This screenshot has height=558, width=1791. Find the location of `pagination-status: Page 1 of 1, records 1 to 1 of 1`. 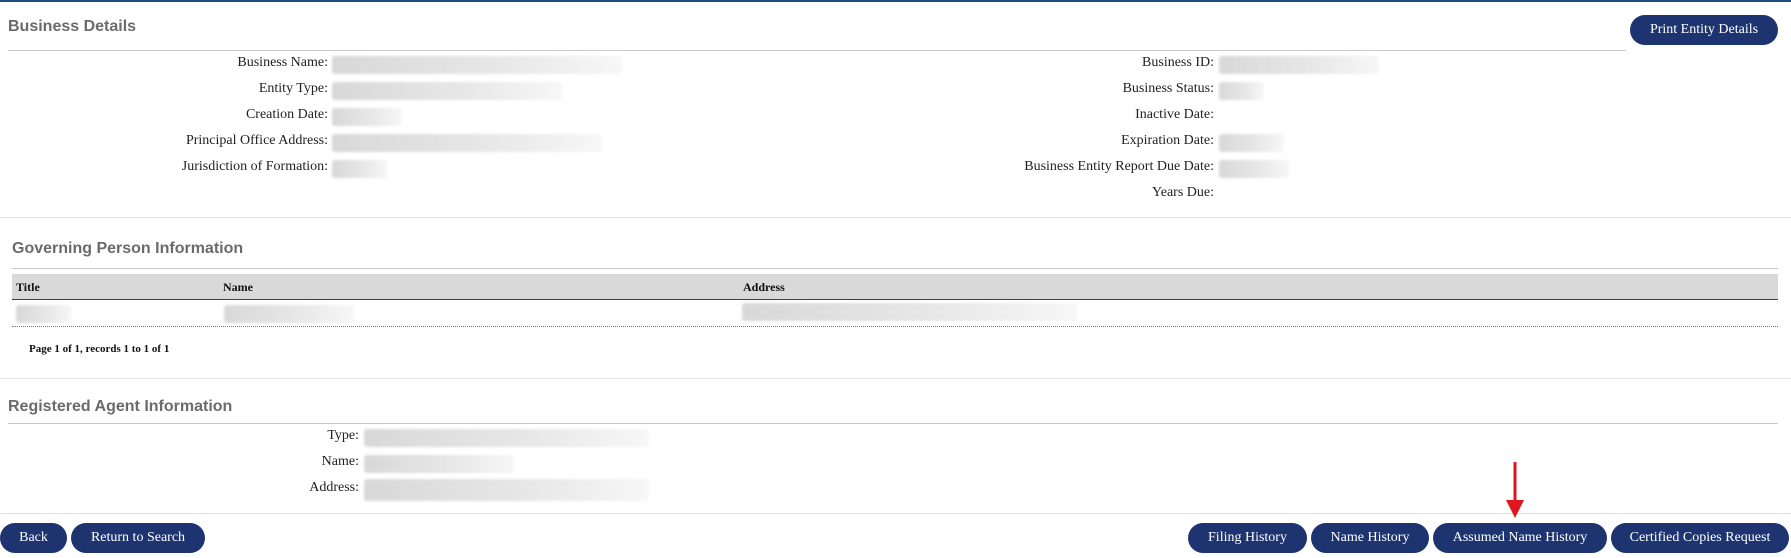

pagination-status: Page 1 of 1, records 1 to 1 of 1 is located at coordinates (99, 349).